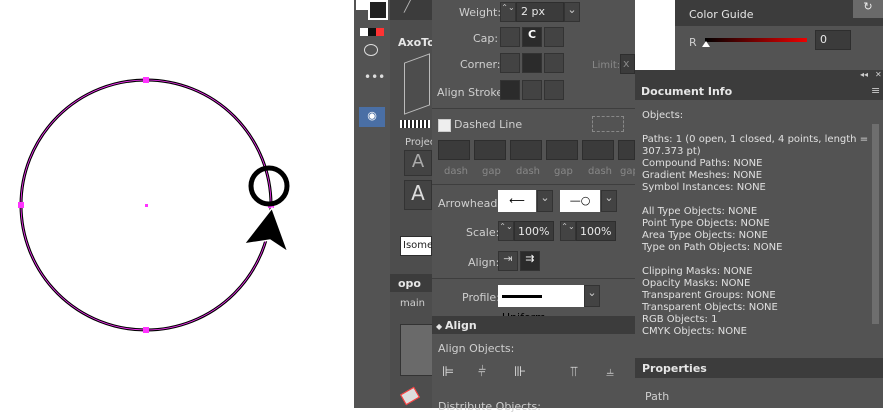  I want to click on slider-thumb-icon, so click(706, 44).